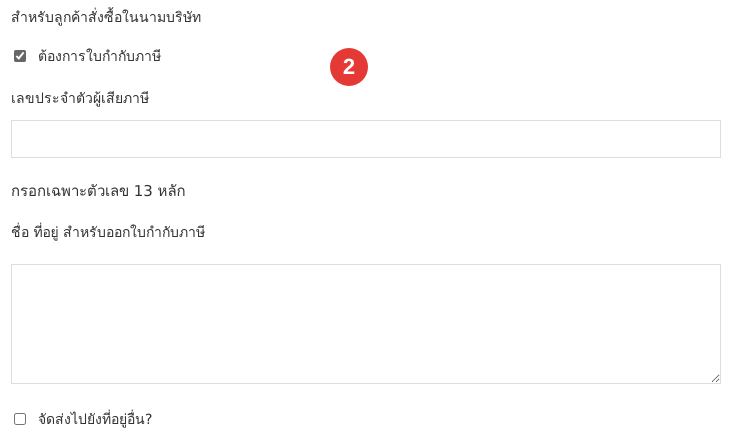 The image size is (736, 435). What do you see at coordinates (20, 419) in the screenshot?
I see `ship-checkbox` at bounding box center [20, 419].